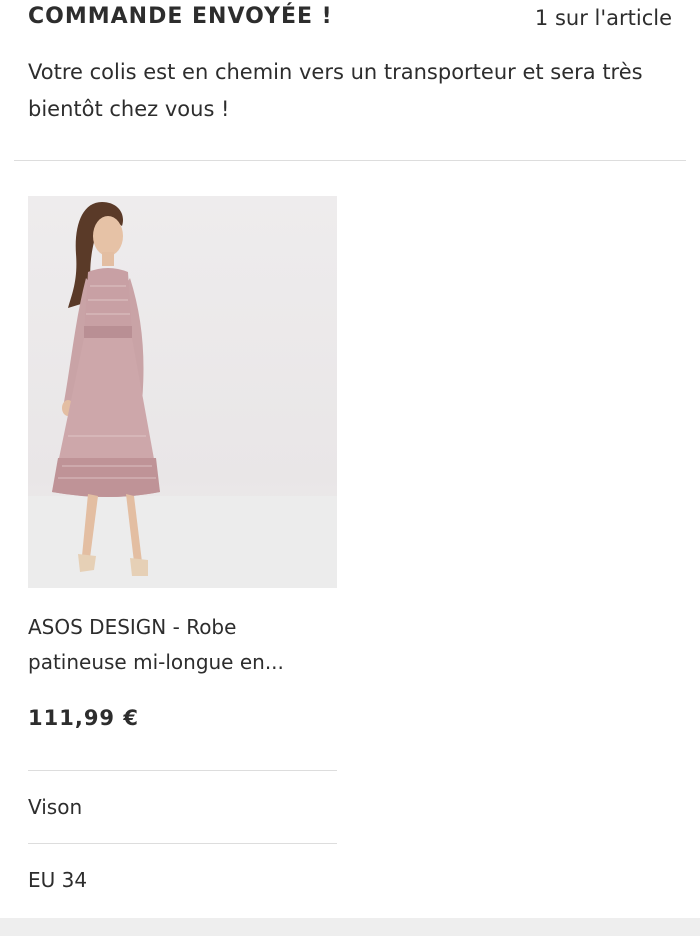 The height and width of the screenshot is (936, 700). I want to click on order-status-title: COMMANDE ENVOYÉE !, so click(180, 16).